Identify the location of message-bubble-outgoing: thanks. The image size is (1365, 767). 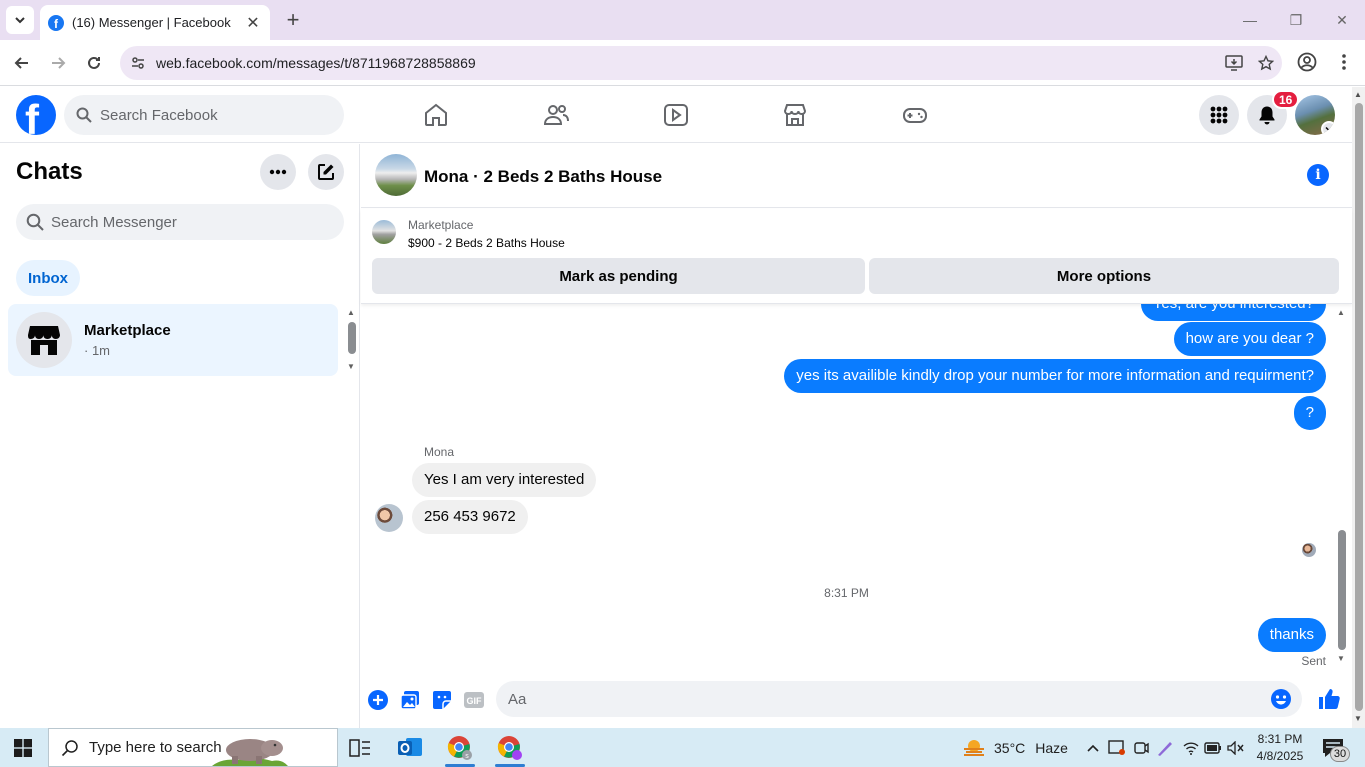
(1291, 635).